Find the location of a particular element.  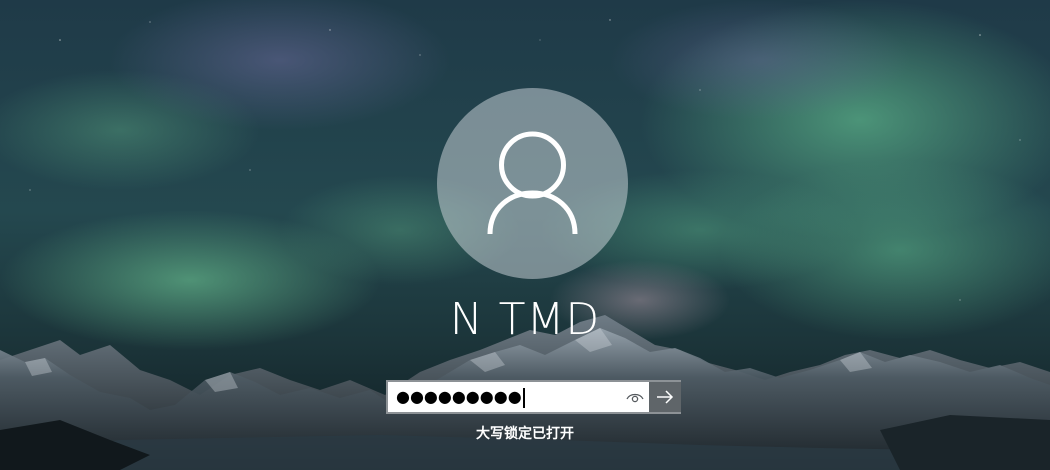

caps-lock-warning: 大写锁定已打开 is located at coordinates (525, 434).